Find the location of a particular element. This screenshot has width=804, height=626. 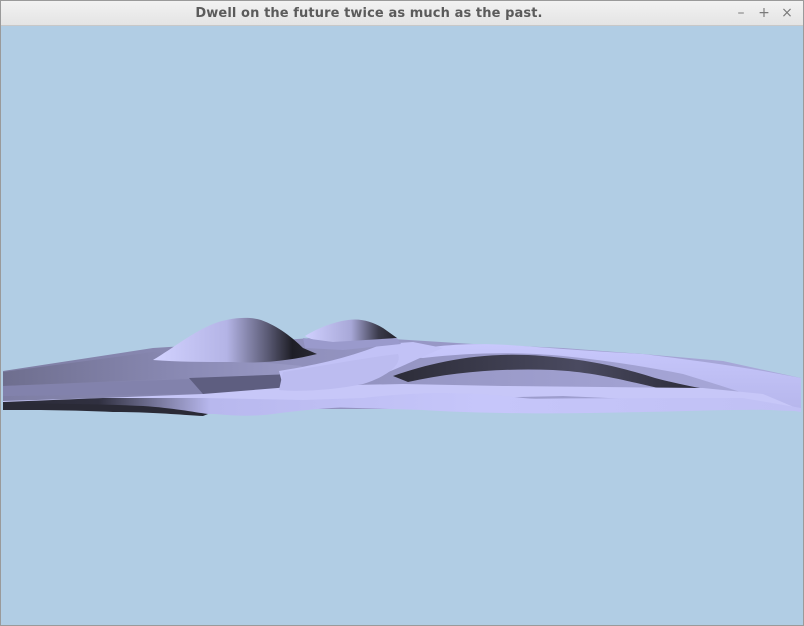

terrain-hill-right is located at coordinates (351, 330).